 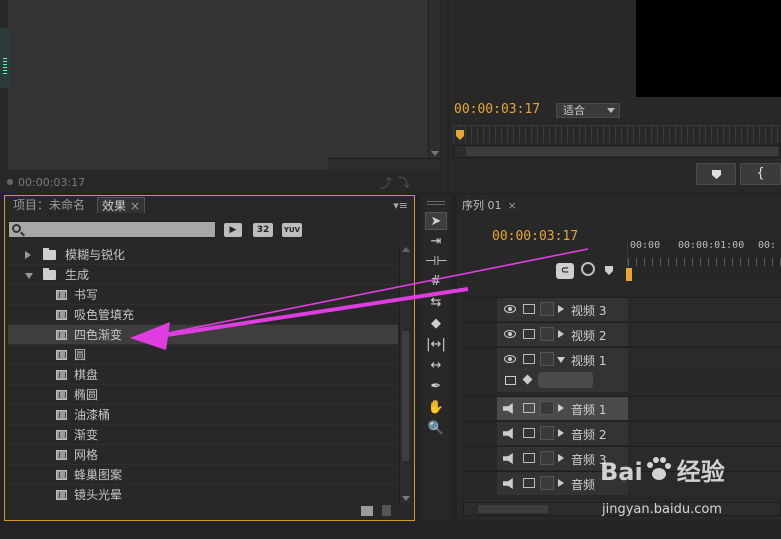 What do you see at coordinates (367, 511) in the screenshot?
I see `new-bin-icon` at bounding box center [367, 511].